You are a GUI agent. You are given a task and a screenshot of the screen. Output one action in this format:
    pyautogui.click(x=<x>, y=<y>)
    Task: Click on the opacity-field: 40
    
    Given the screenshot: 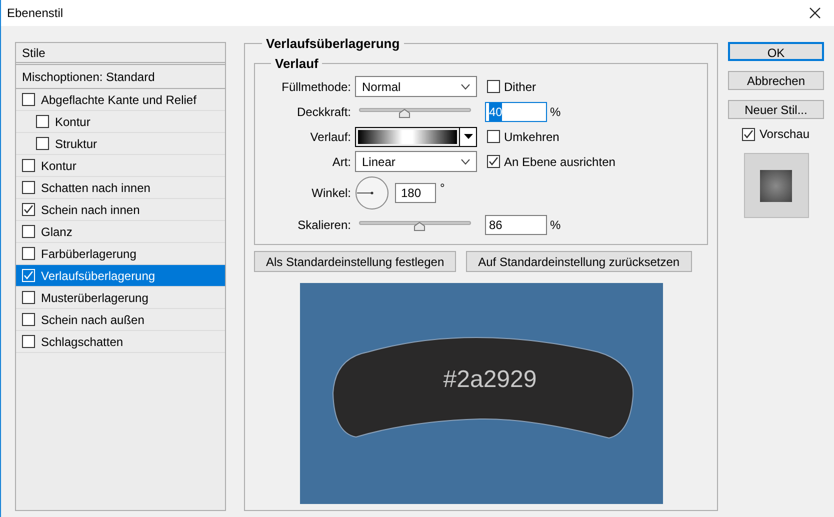 What is the action you would take?
    pyautogui.click(x=516, y=112)
    